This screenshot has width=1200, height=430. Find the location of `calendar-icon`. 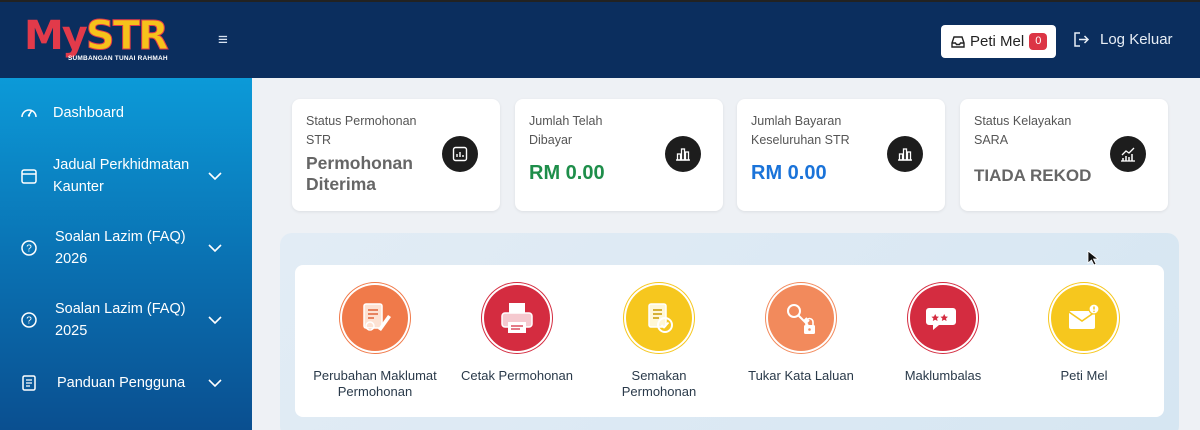

calendar-icon is located at coordinates (29, 176).